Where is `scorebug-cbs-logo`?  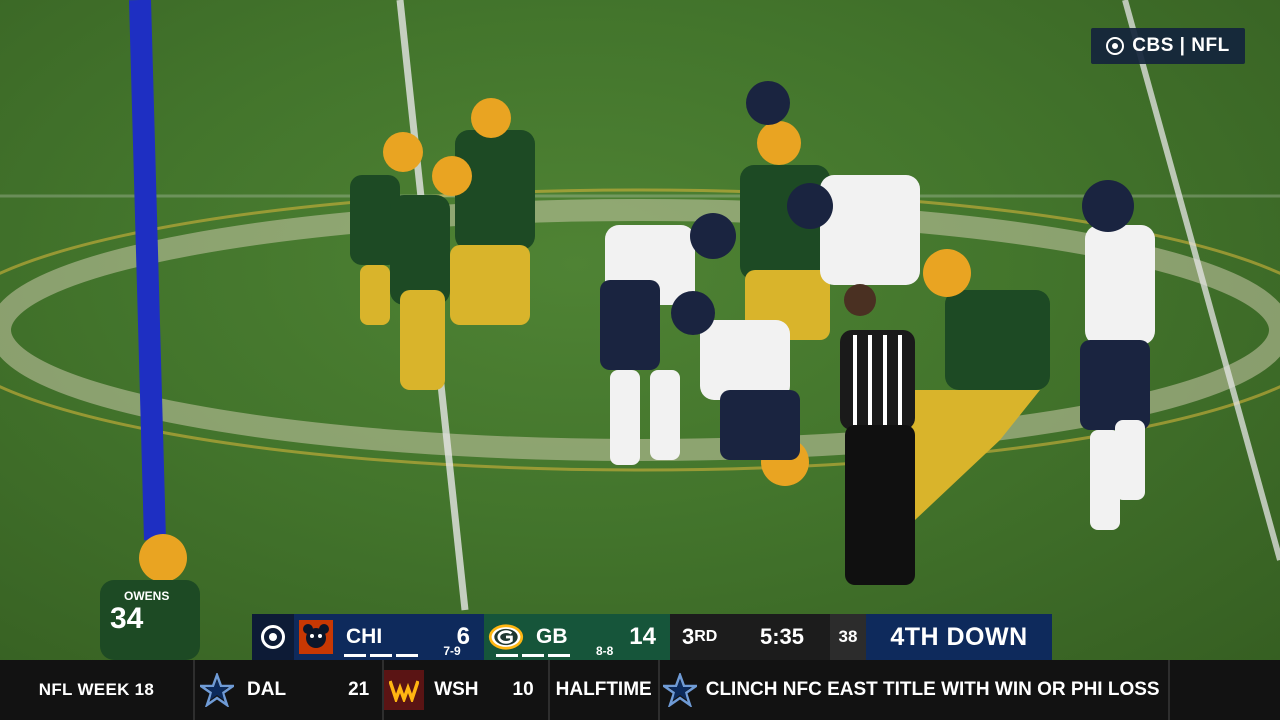 scorebug-cbs-logo is located at coordinates (273, 637).